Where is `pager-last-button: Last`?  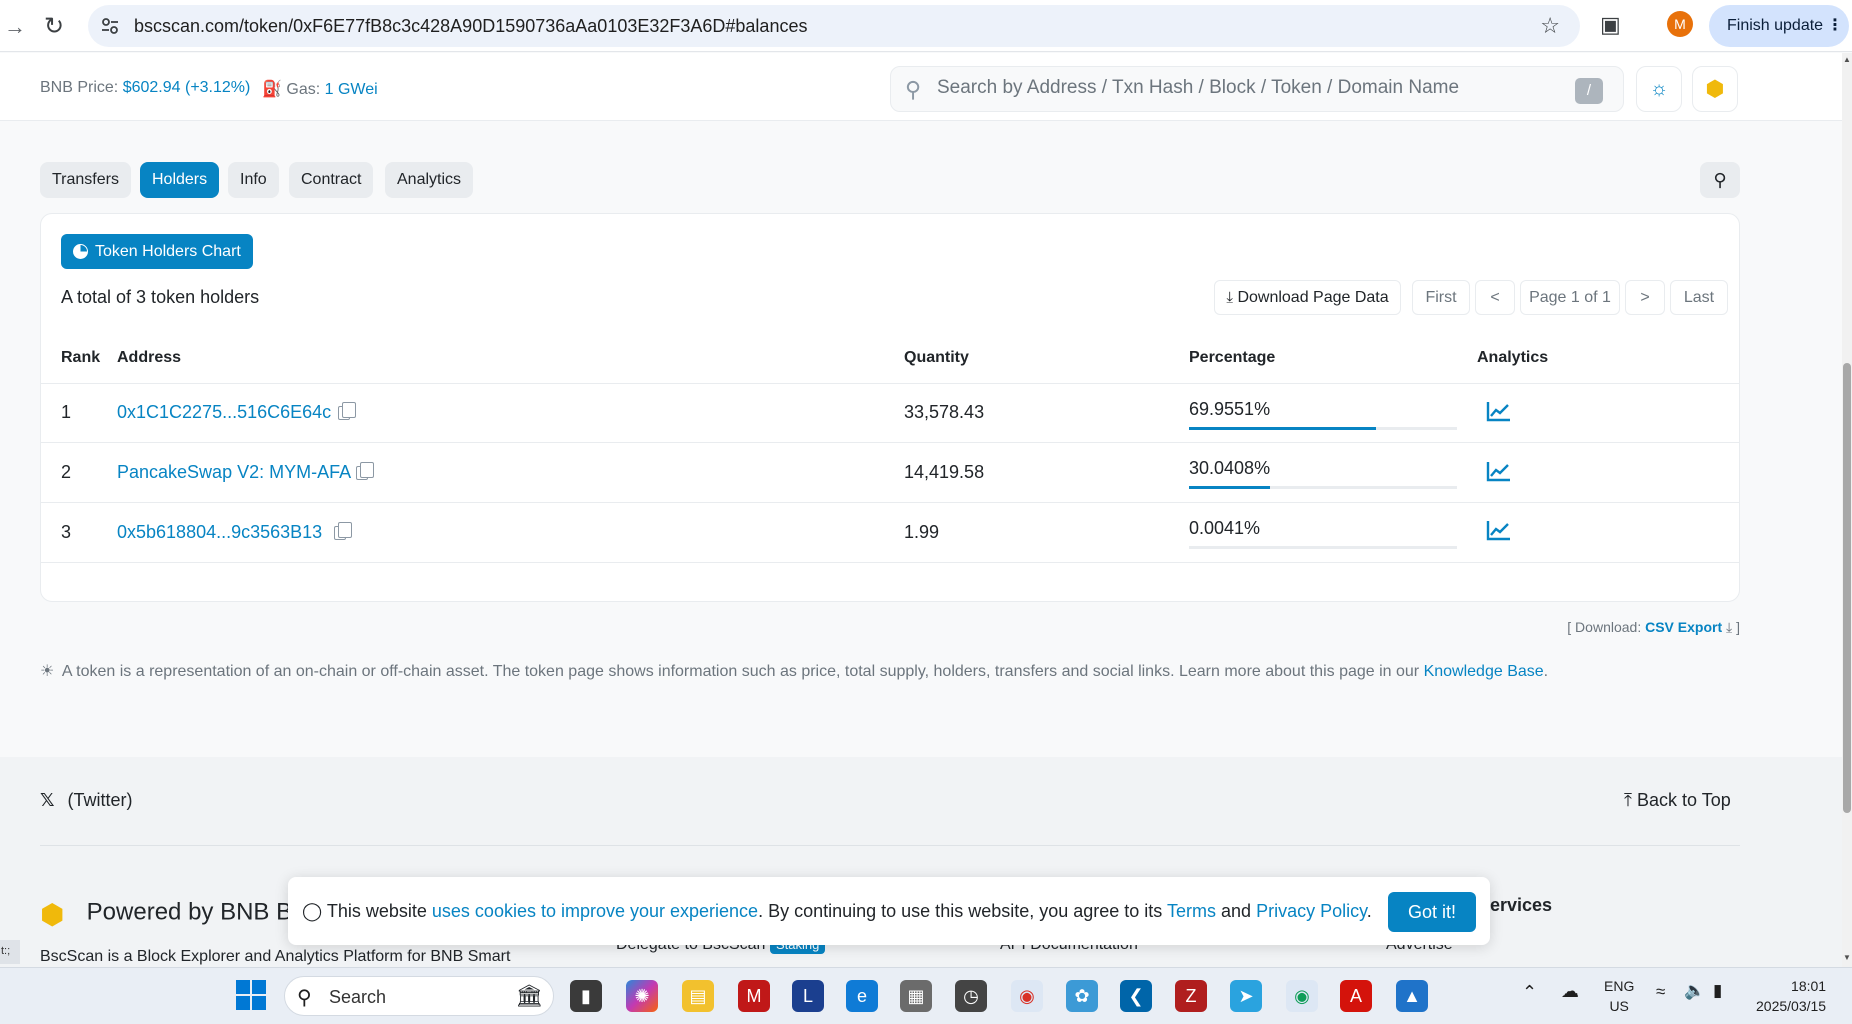
pager-last-button: Last is located at coordinates (1699, 297).